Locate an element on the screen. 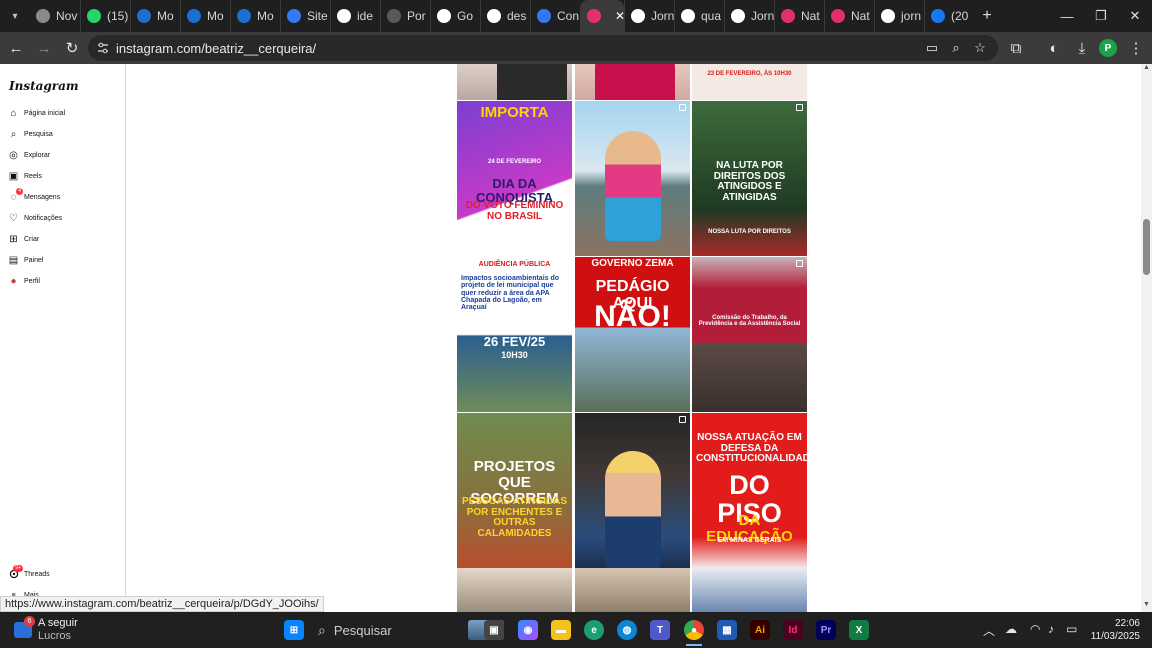 The width and height of the screenshot is (1152, 648). scroll-up-arrow: ▲ is located at coordinates (1146, 67).